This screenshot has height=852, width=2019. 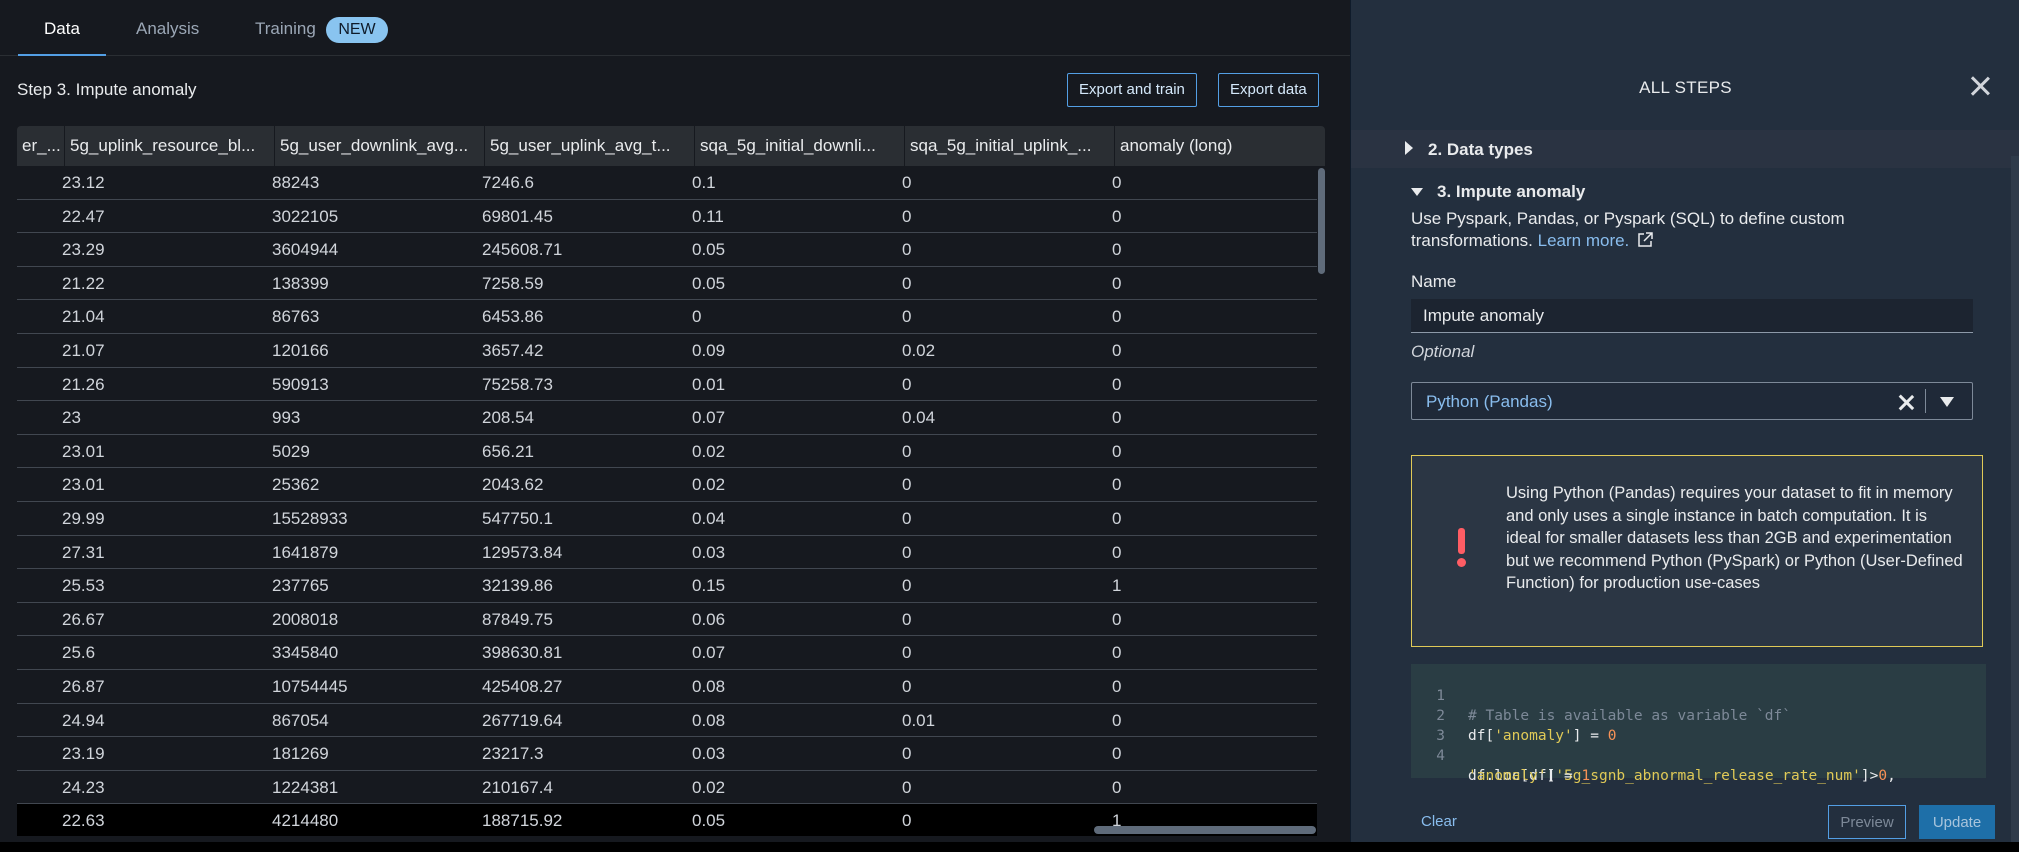 What do you see at coordinates (296, 182) in the screenshot?
I see `table-cell: 88243` at bounding box center [296, 182].